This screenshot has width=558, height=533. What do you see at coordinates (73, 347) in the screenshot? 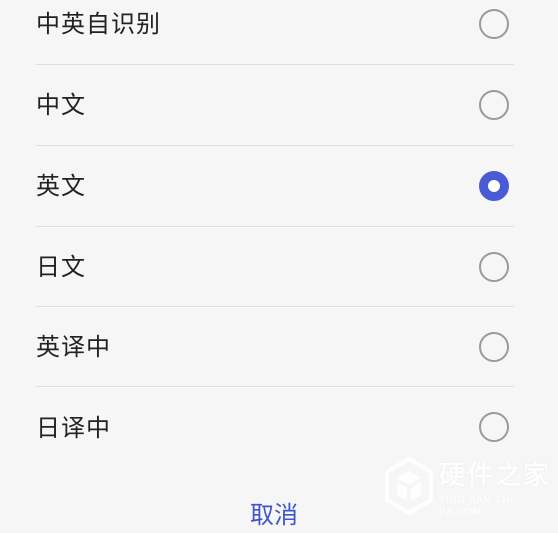
I see `option-label: 英译中` at bounding box center [73, 347].